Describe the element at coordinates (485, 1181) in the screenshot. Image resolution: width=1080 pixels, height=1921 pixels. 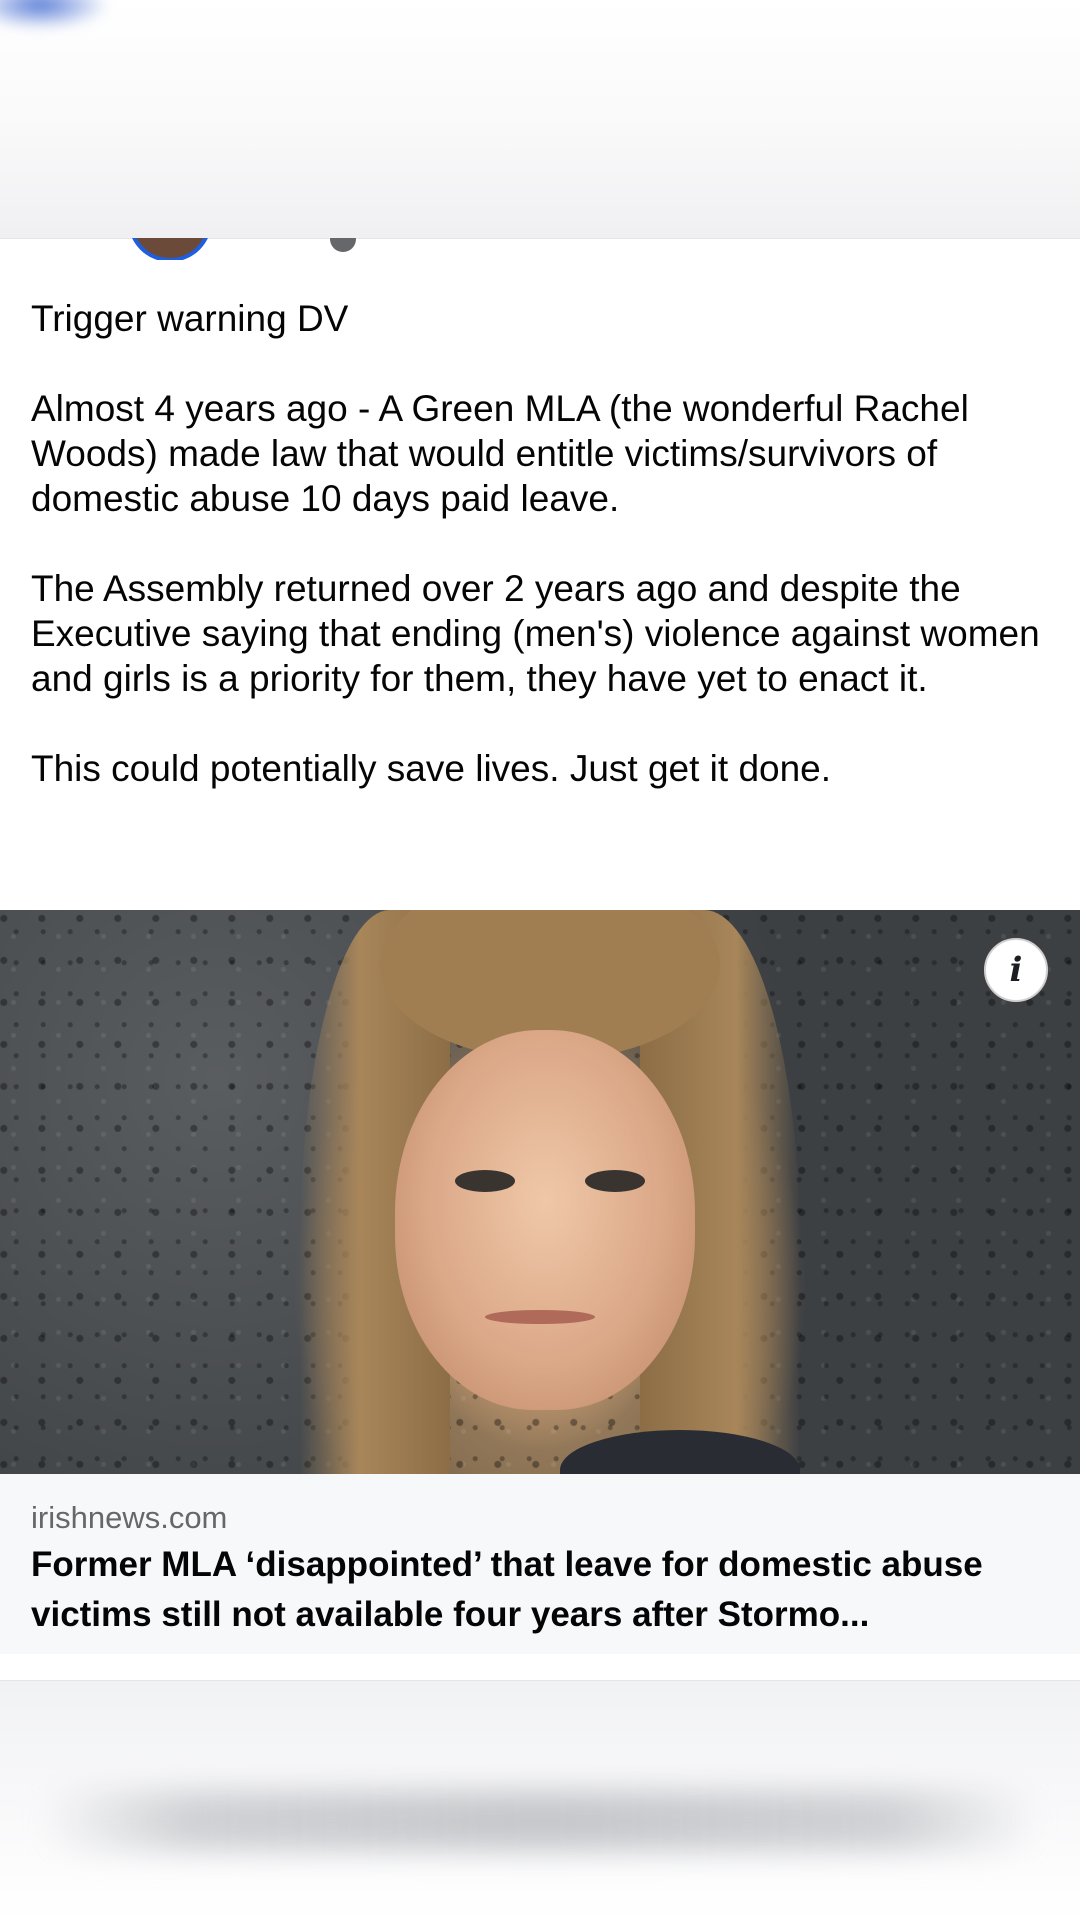
I see `image-eye-left` at that location.